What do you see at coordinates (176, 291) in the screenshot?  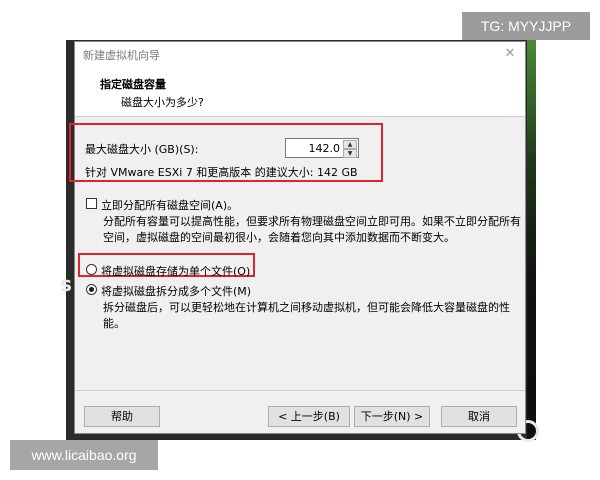 I see `multi-file-label: 将虚拟磁盘拆分成多个文件(M)` at bounding box center [176, 291].